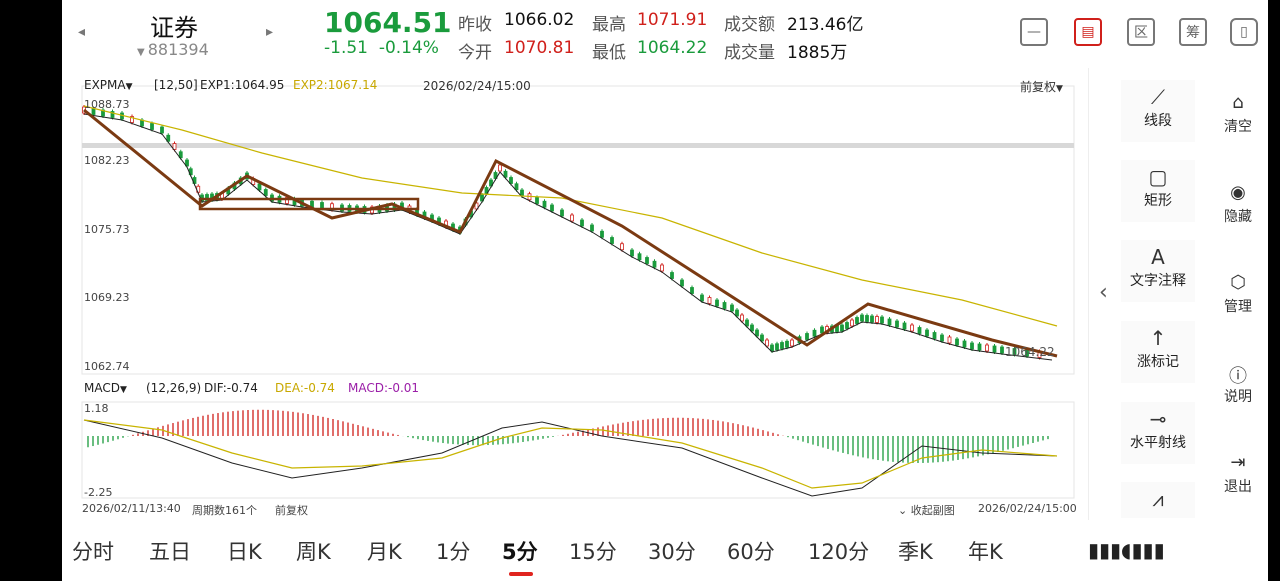 The height and width of the screenshot is (581, 1280). Describe the element at coordinates (915, 551) in the screenshot. I see `tab-period: 季K` at that location.